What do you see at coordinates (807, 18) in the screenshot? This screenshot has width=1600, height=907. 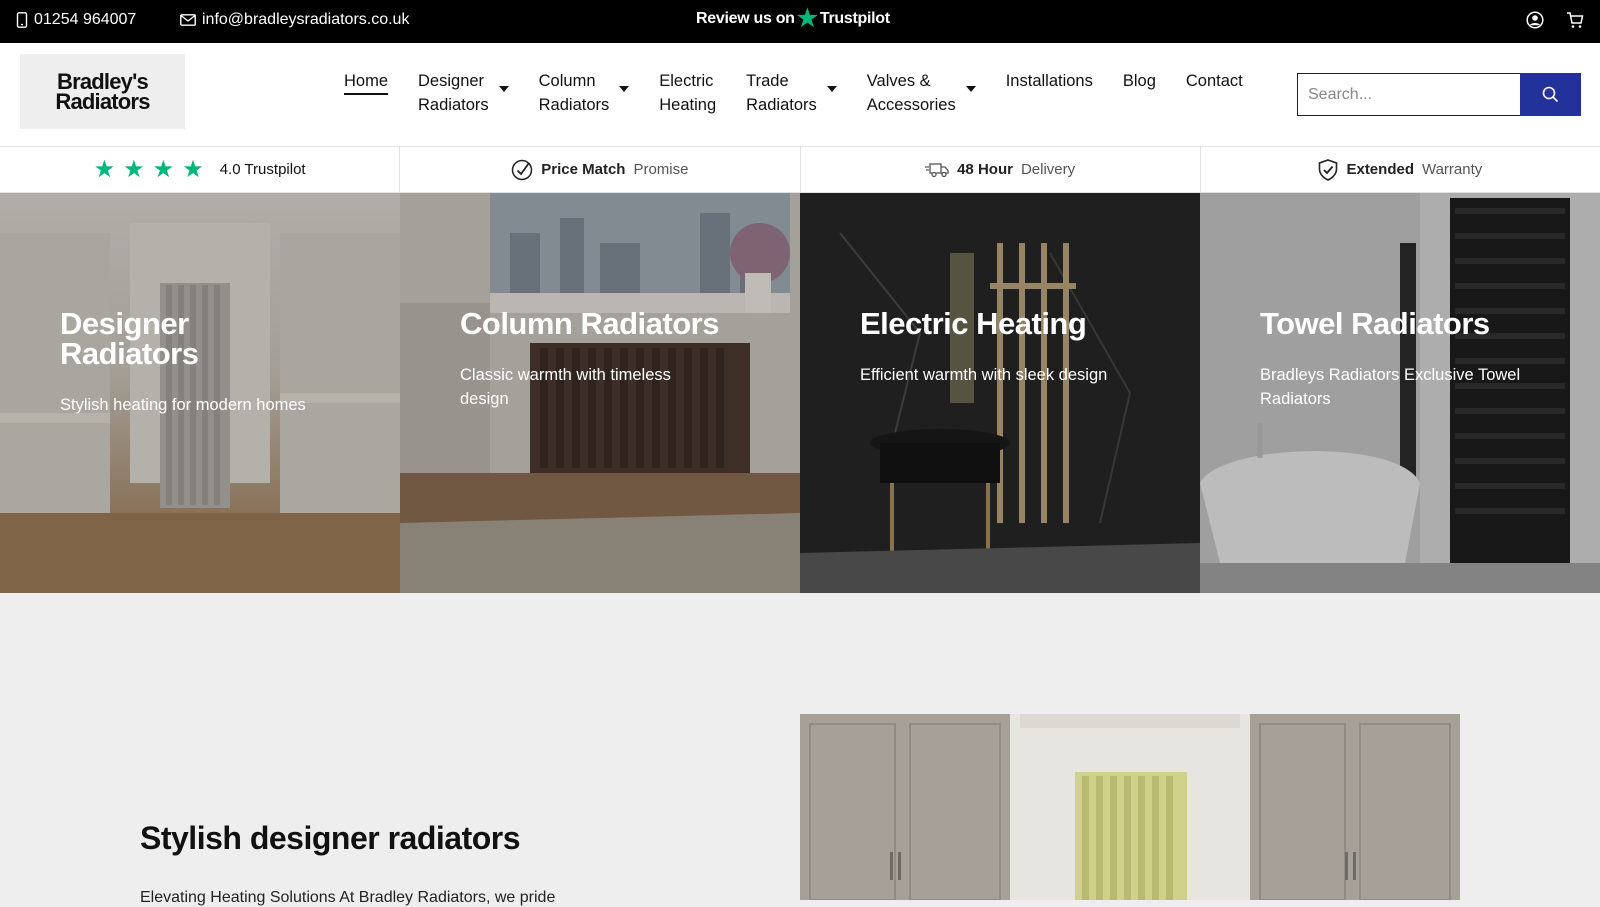 I see `trustpilot-star-icon: ★` at bounding box center [807, 18].